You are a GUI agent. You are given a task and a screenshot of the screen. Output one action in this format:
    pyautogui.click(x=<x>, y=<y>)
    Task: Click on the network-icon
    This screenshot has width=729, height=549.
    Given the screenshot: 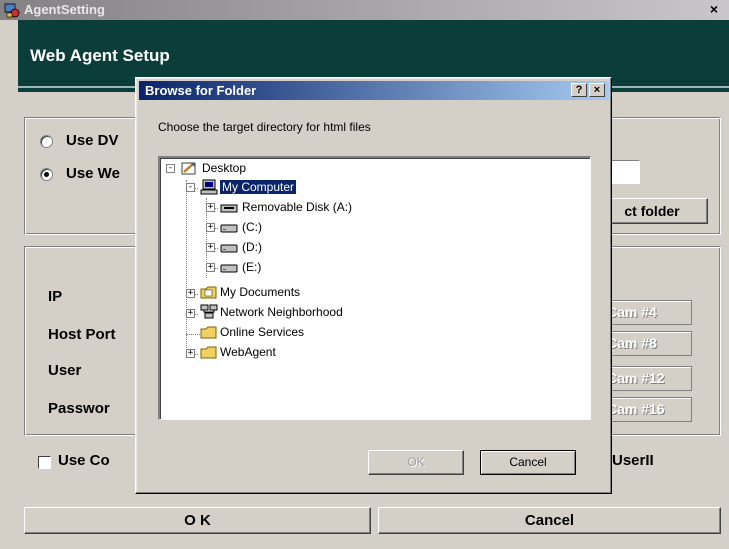 What is the action you would take?
    pyautogui.click(x=209, y=311)
    